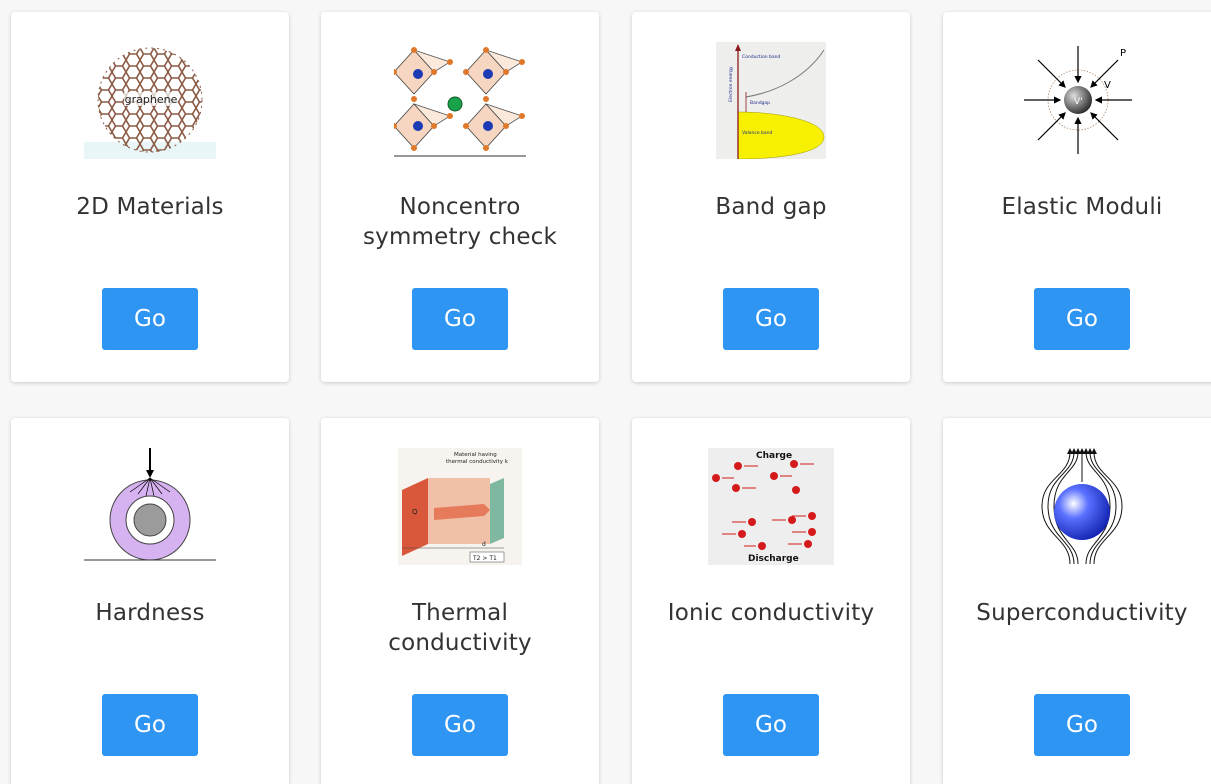  I want to click on card-title: Elastic Moduli, so click(1082, 207).